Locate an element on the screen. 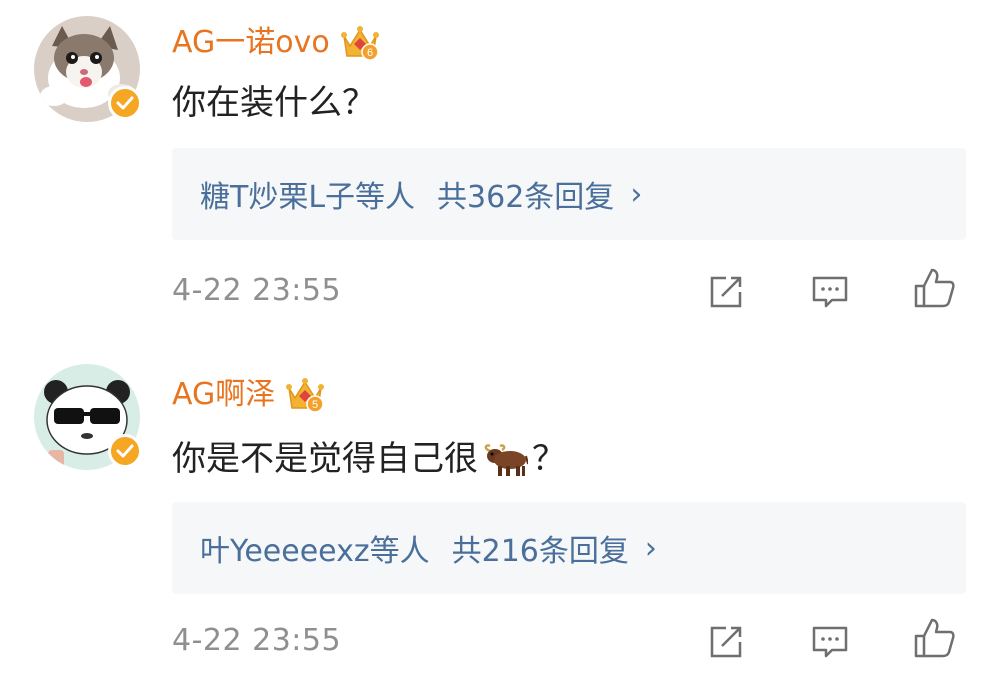 The image size is (1000, 674). username: AG一诺ovo 6 is located at coordinates (276, 43).